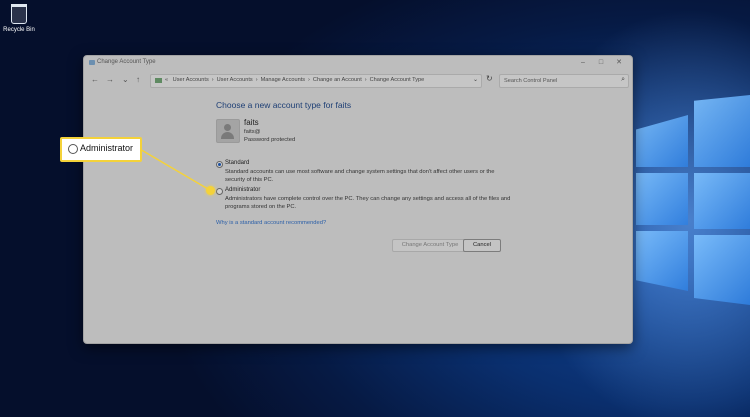  I want to click on radio-icon, so click(73, 149).